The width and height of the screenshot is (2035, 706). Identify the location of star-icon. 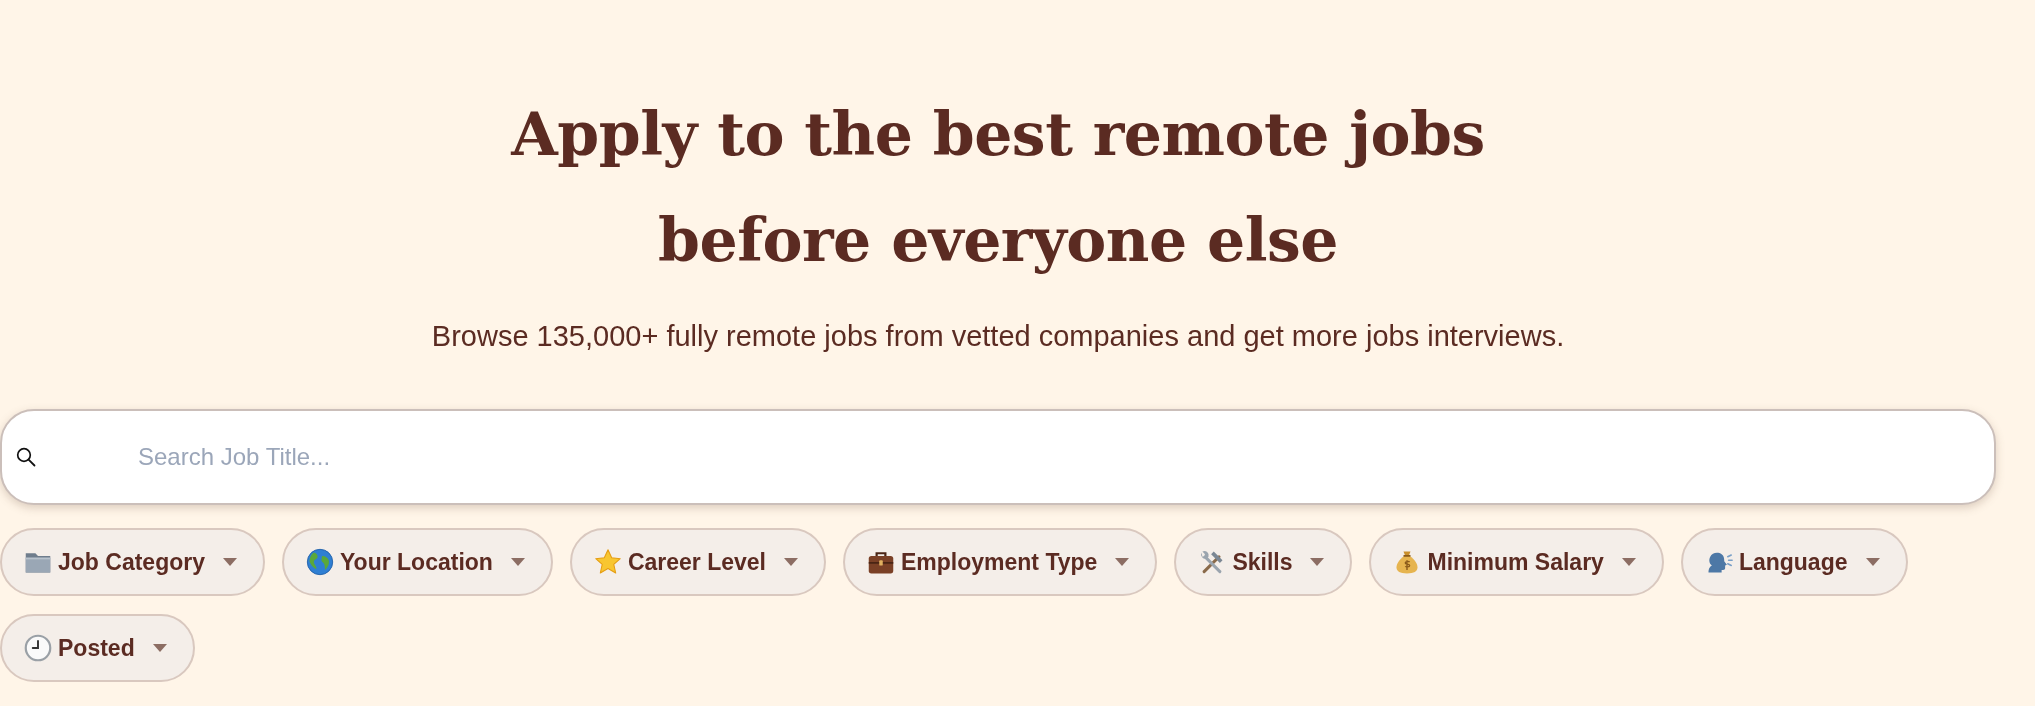
(607, 562).